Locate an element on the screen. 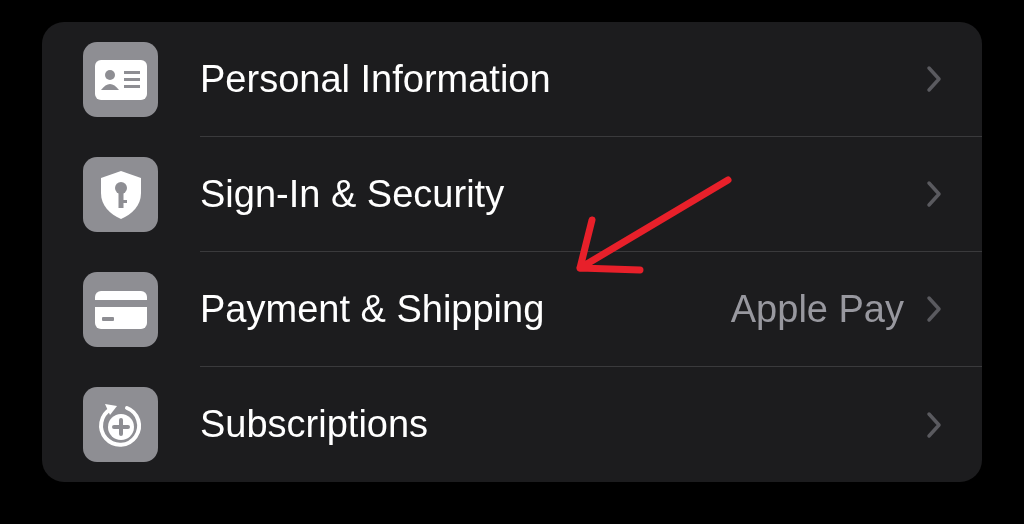  row-value: Apple Pay is located at coordinates (817, 309).